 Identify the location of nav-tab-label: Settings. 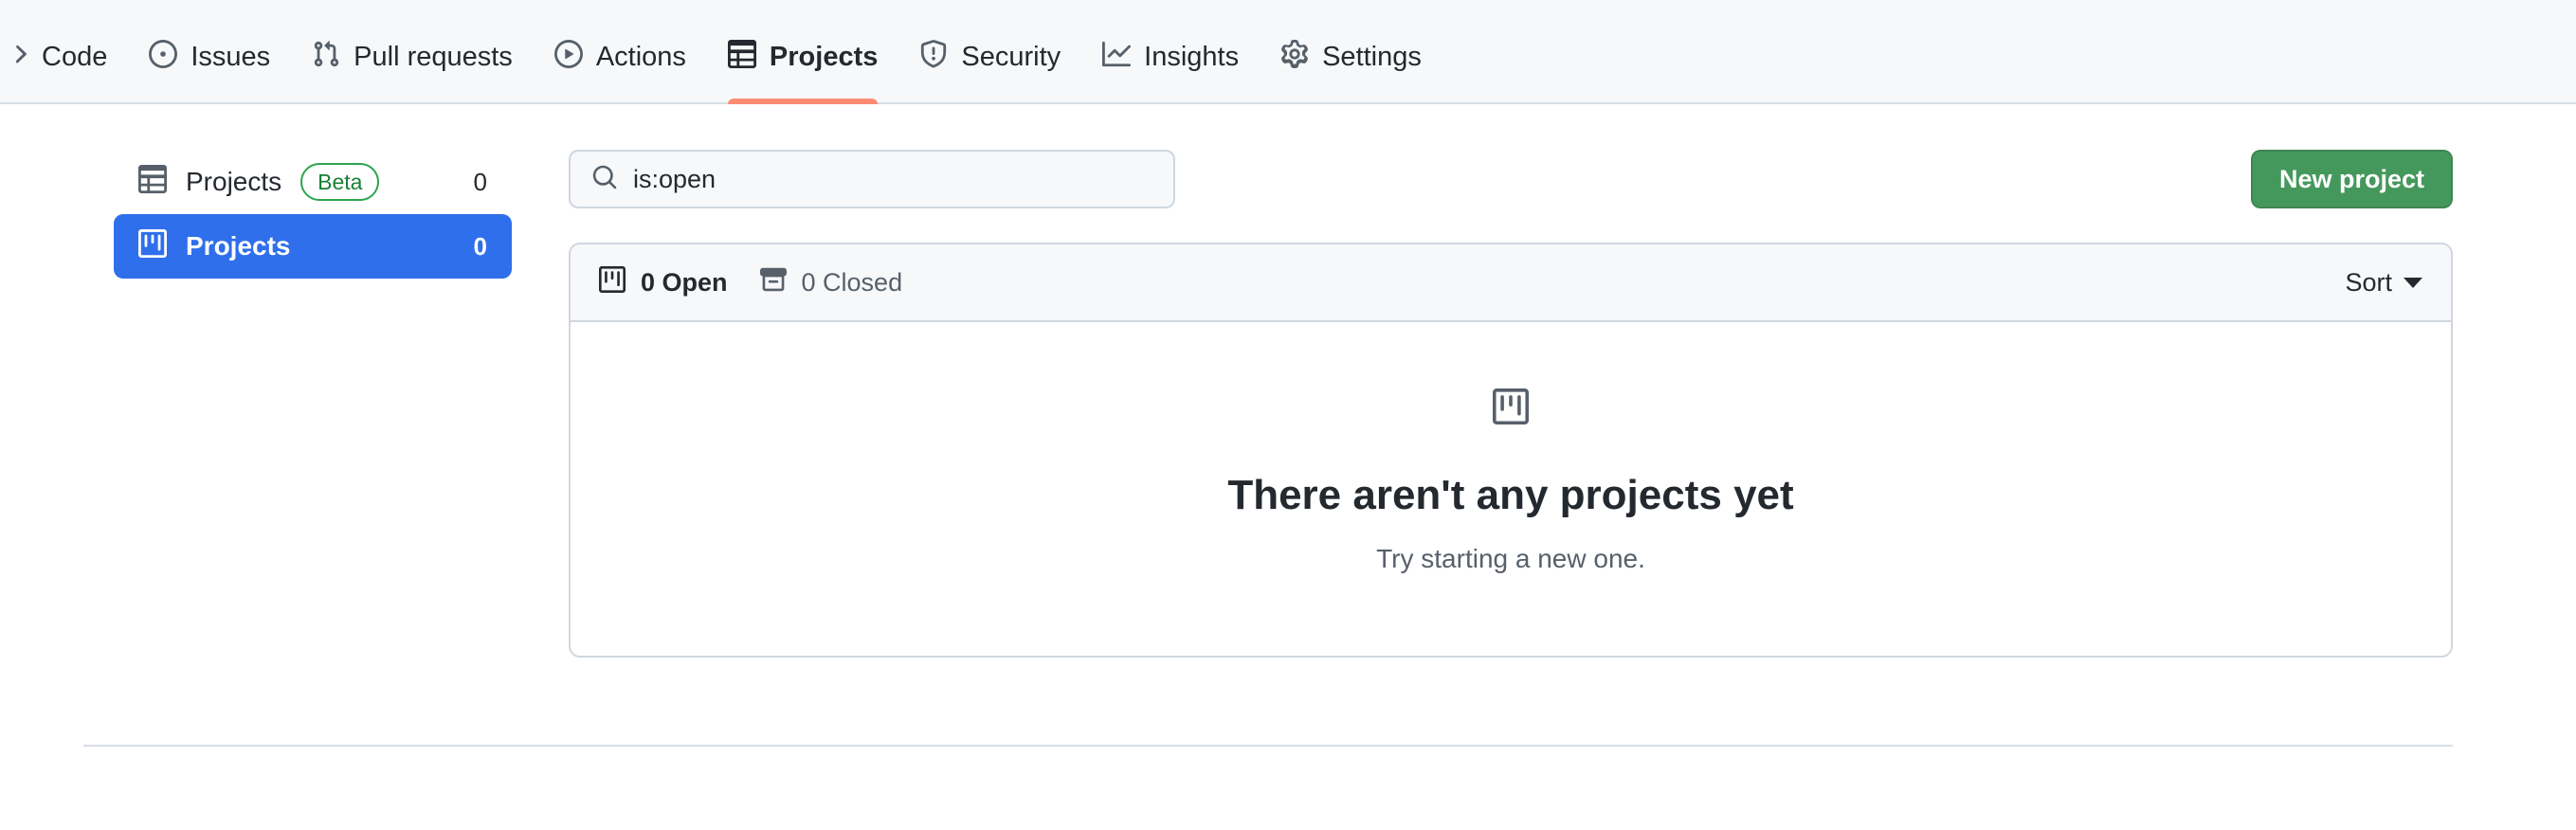
(1372, 56).